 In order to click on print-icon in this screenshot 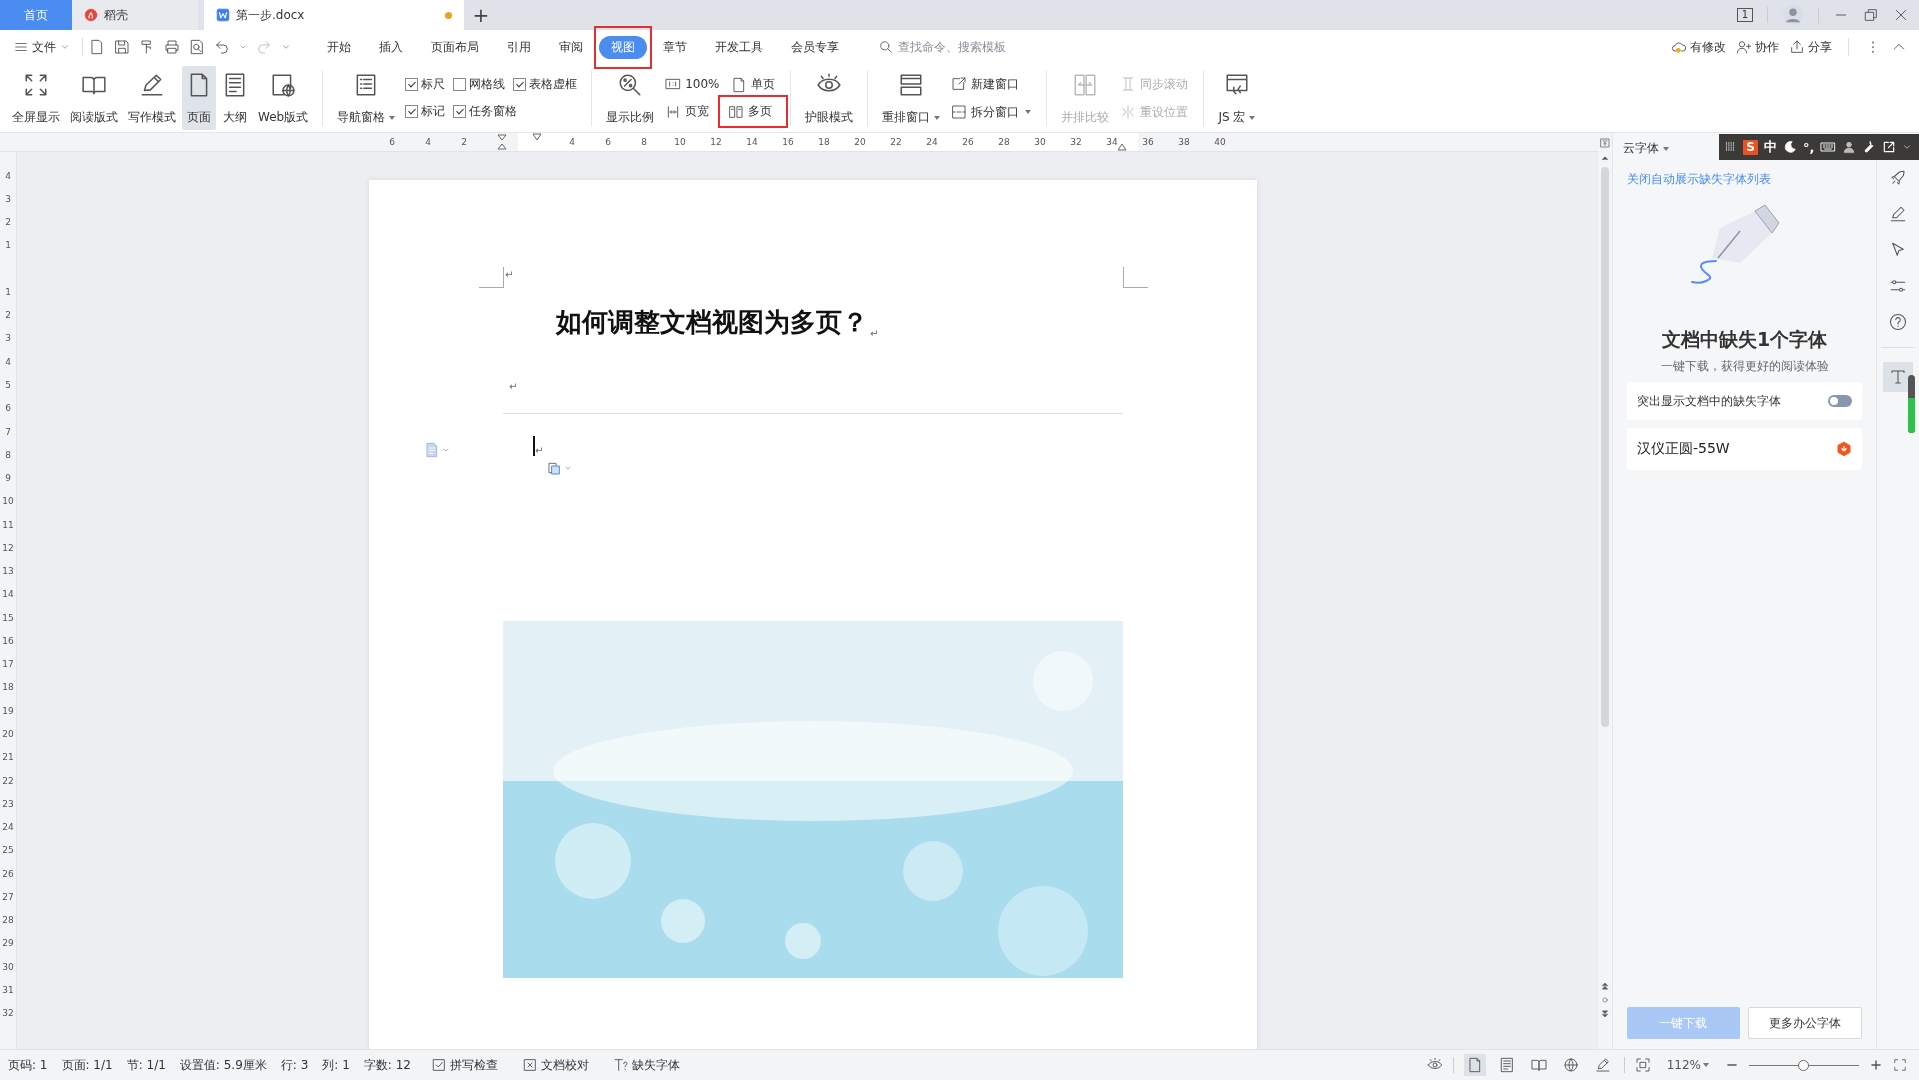, I will do `click(172, 47)`.